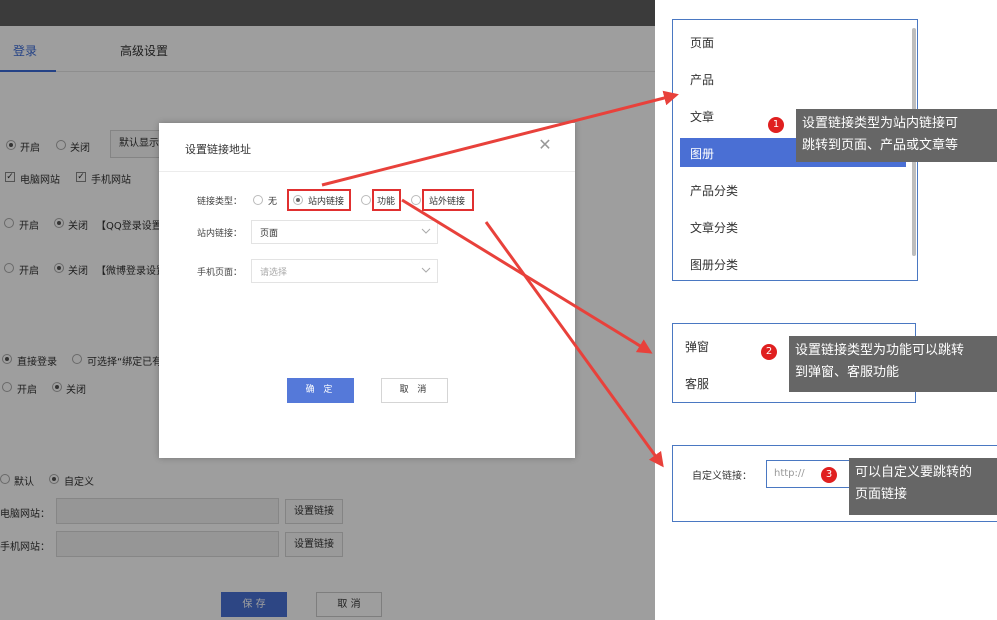 The image size is (997, 620). I want to click on link-type-none-label: 无, so click(273, 202).